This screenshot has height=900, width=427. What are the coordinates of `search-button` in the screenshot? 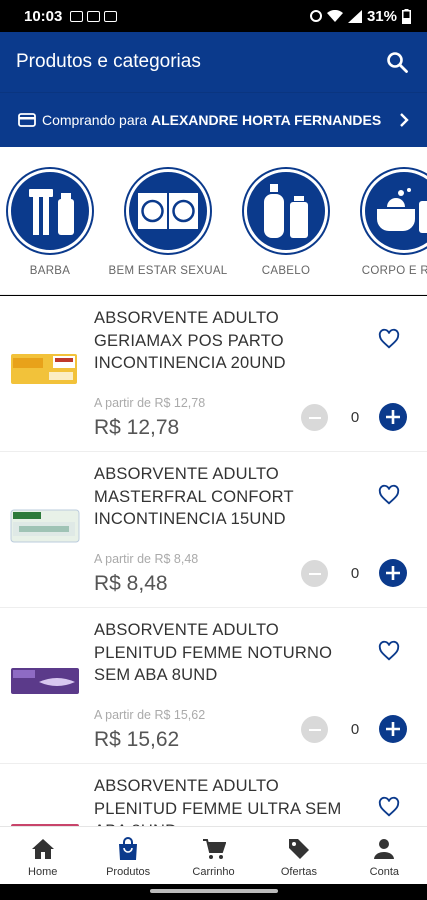 It's located at (397, 62).